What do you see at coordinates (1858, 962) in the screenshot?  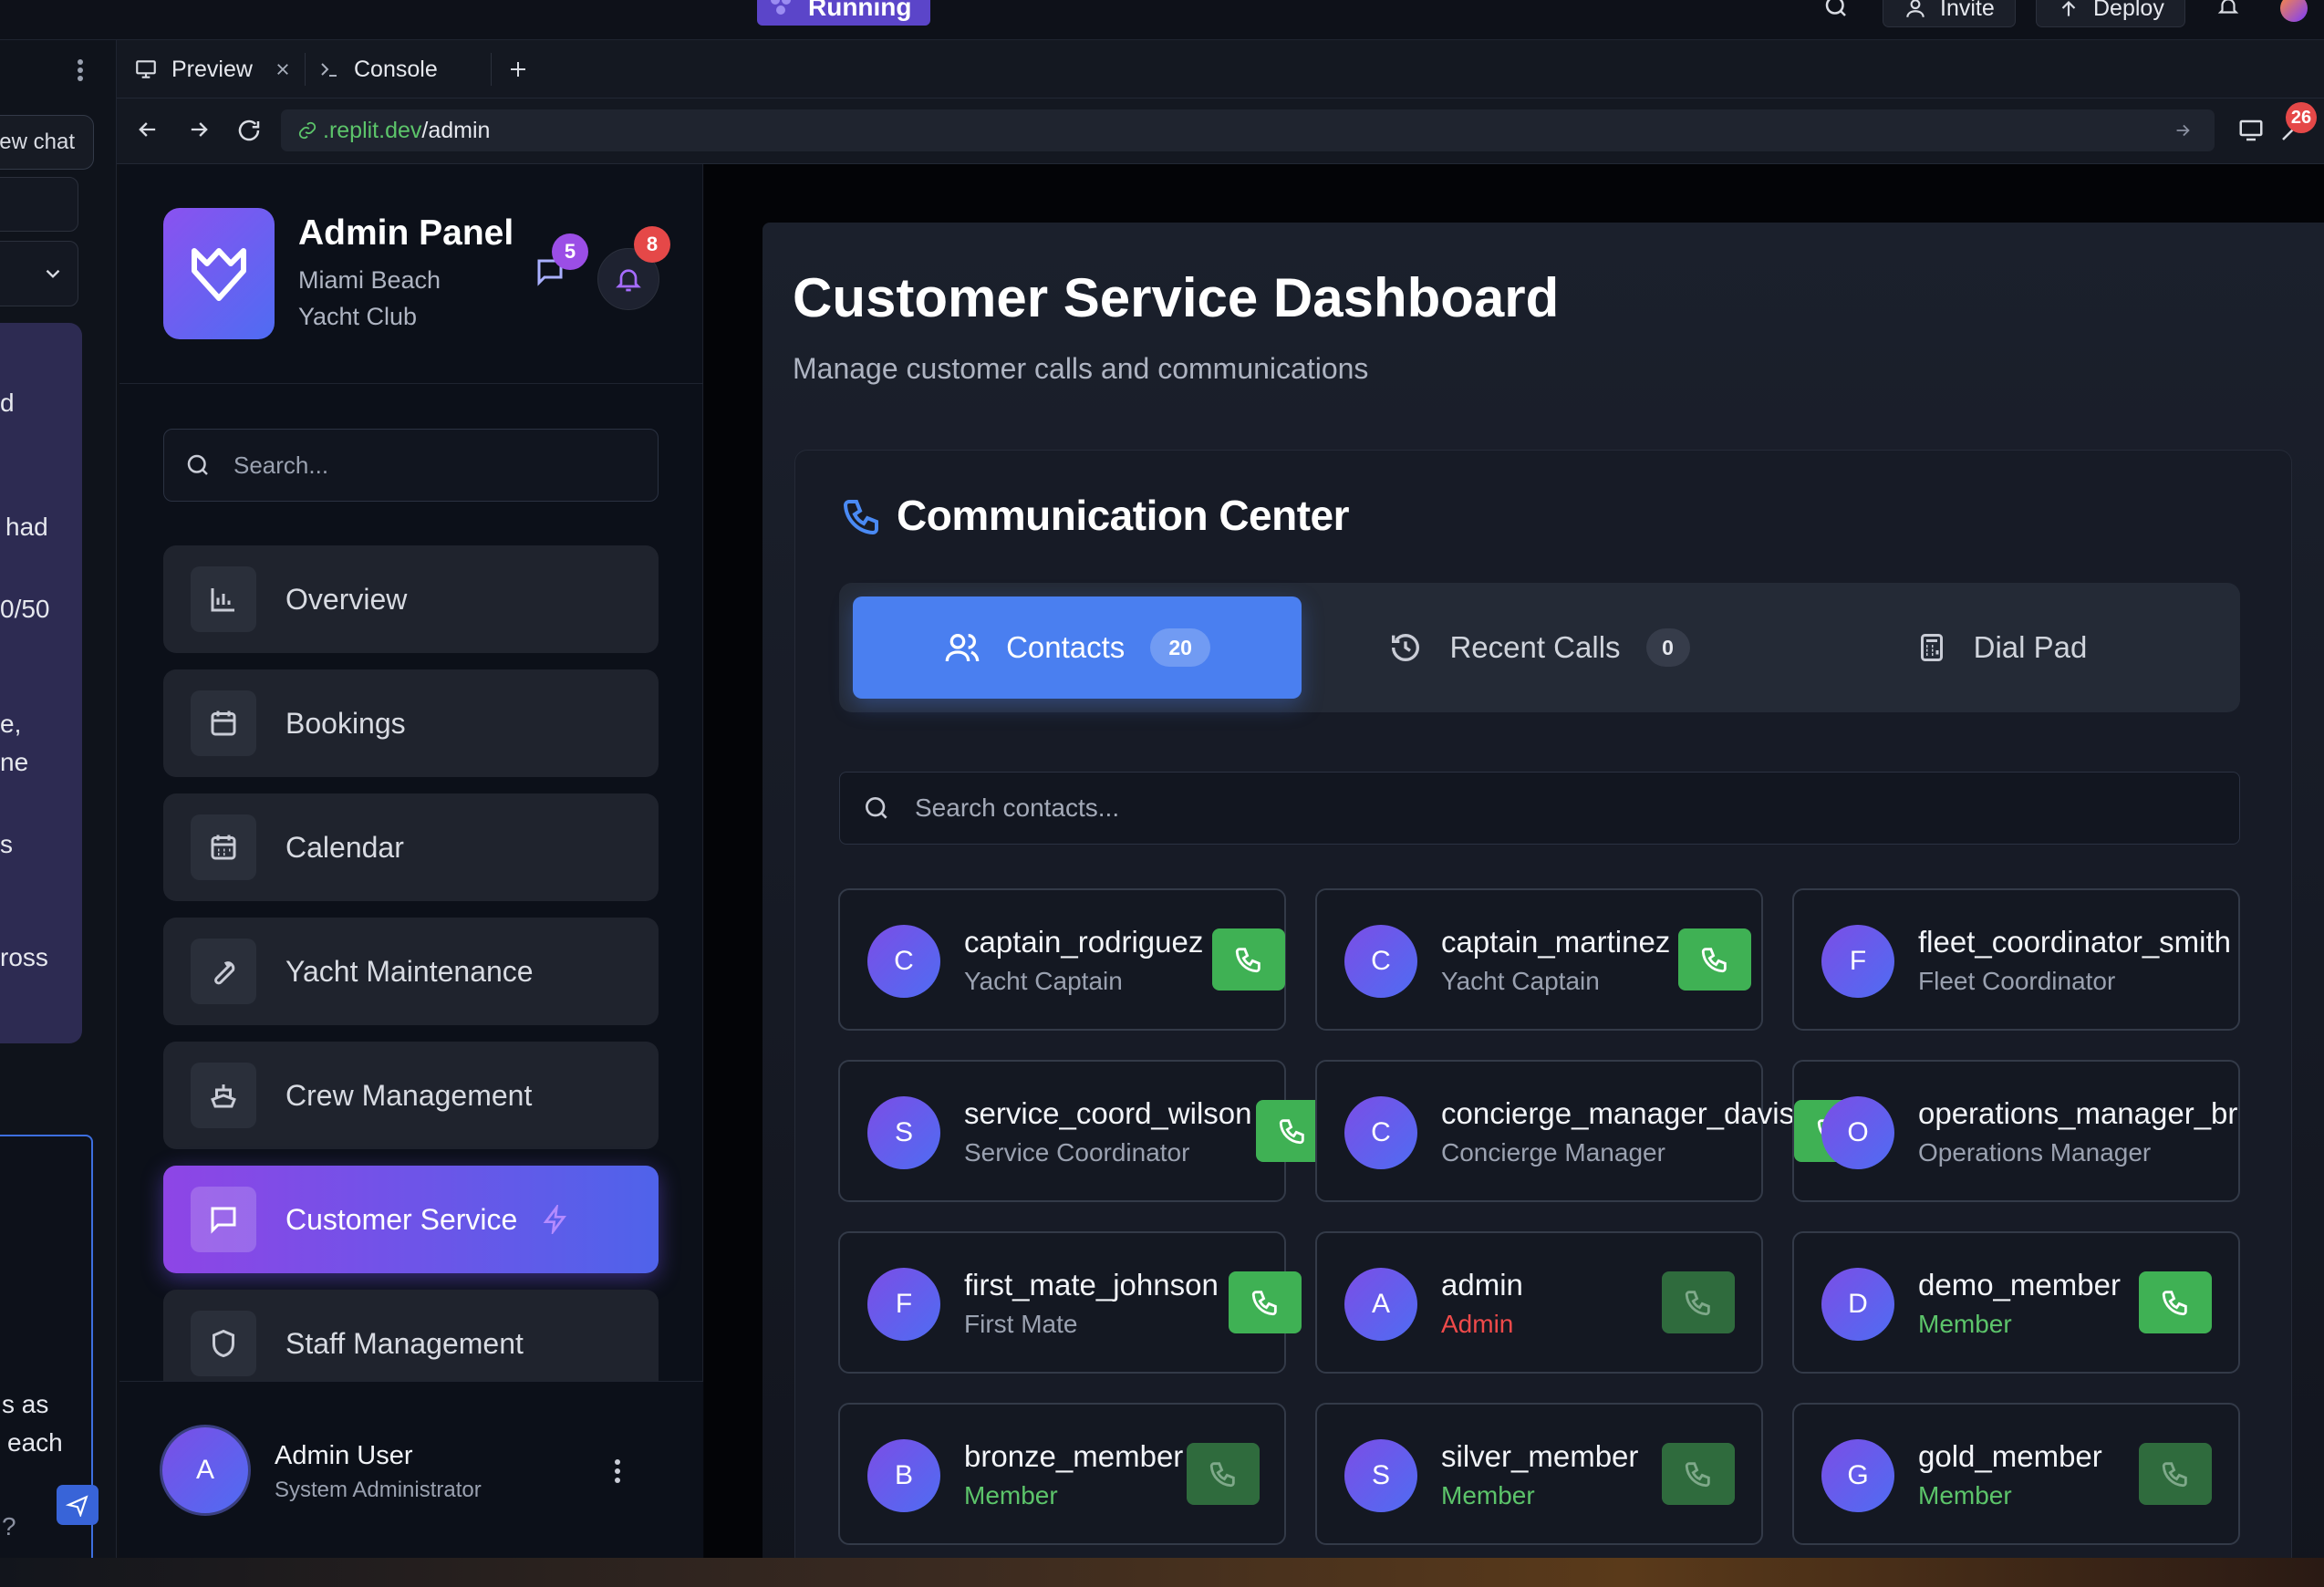 I see `contact-avatar: F` at bounding box center [1858, 962].